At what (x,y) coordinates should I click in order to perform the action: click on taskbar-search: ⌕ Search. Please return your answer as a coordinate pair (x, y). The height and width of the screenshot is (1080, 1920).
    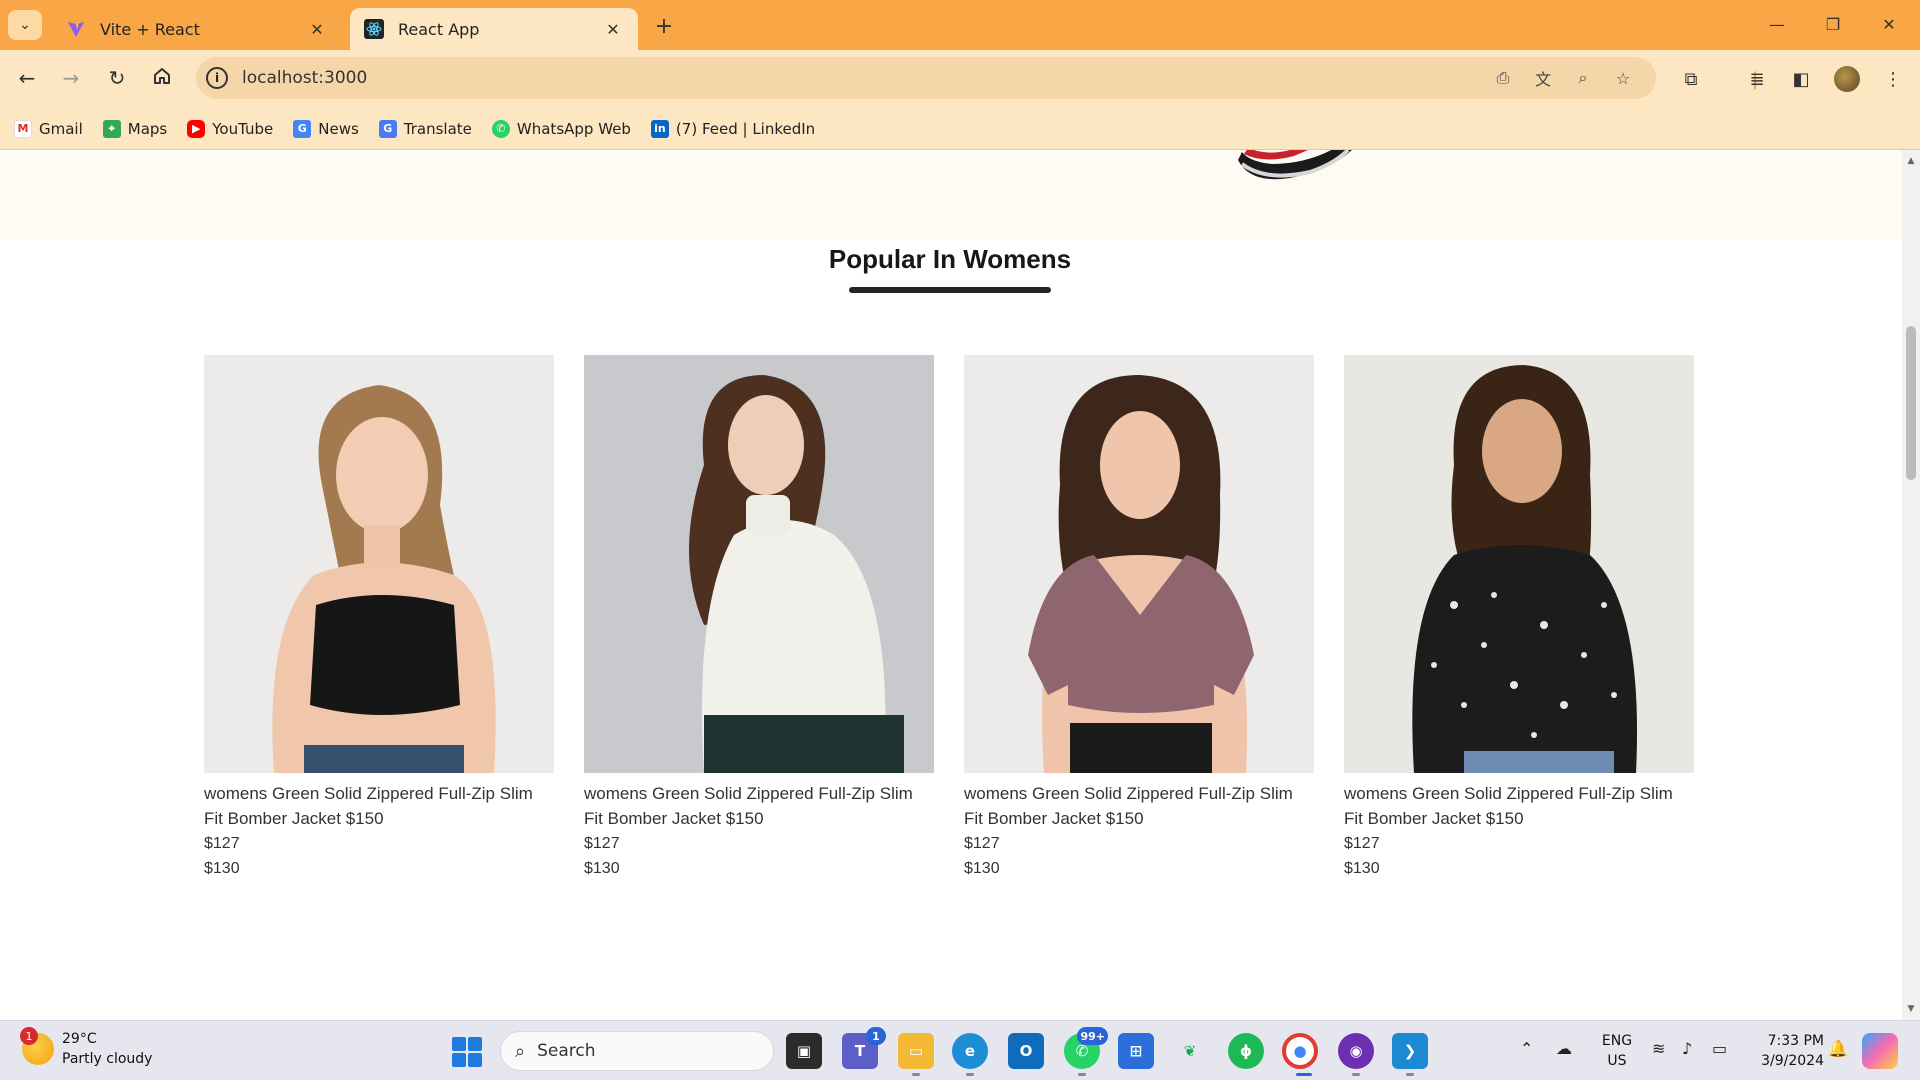
    Looking at the image, I should click on (637, 1051).